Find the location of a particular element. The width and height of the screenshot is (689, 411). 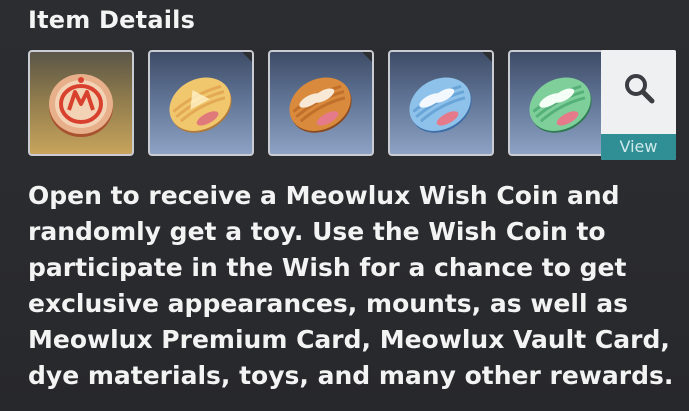

view-button-label: View is located at coordinates (638, 147).